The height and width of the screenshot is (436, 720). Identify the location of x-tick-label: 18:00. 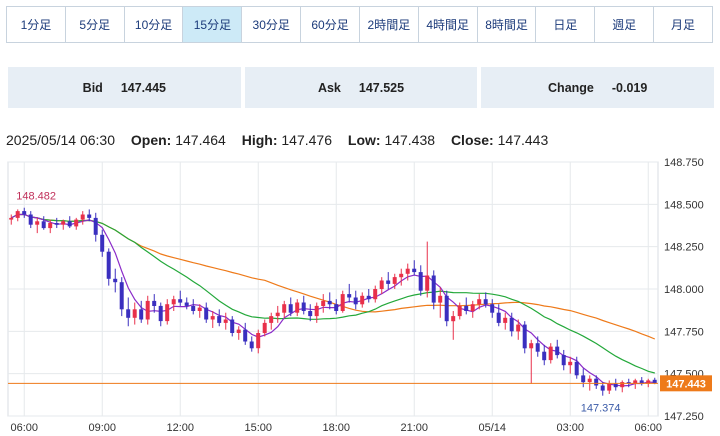
(336, 428).